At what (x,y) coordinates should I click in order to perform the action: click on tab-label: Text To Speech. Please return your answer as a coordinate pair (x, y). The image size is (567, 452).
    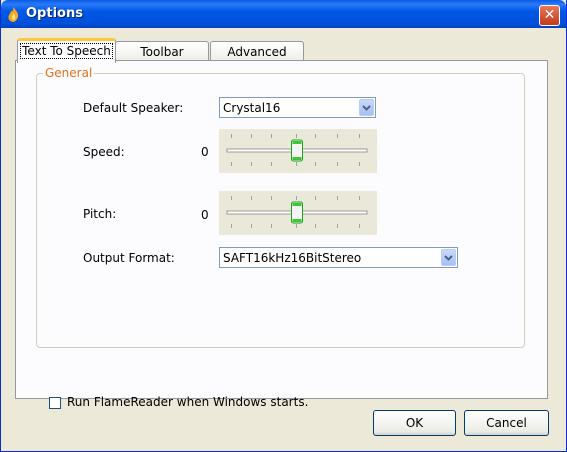
    Looking at the image, I should click on (66, 51).